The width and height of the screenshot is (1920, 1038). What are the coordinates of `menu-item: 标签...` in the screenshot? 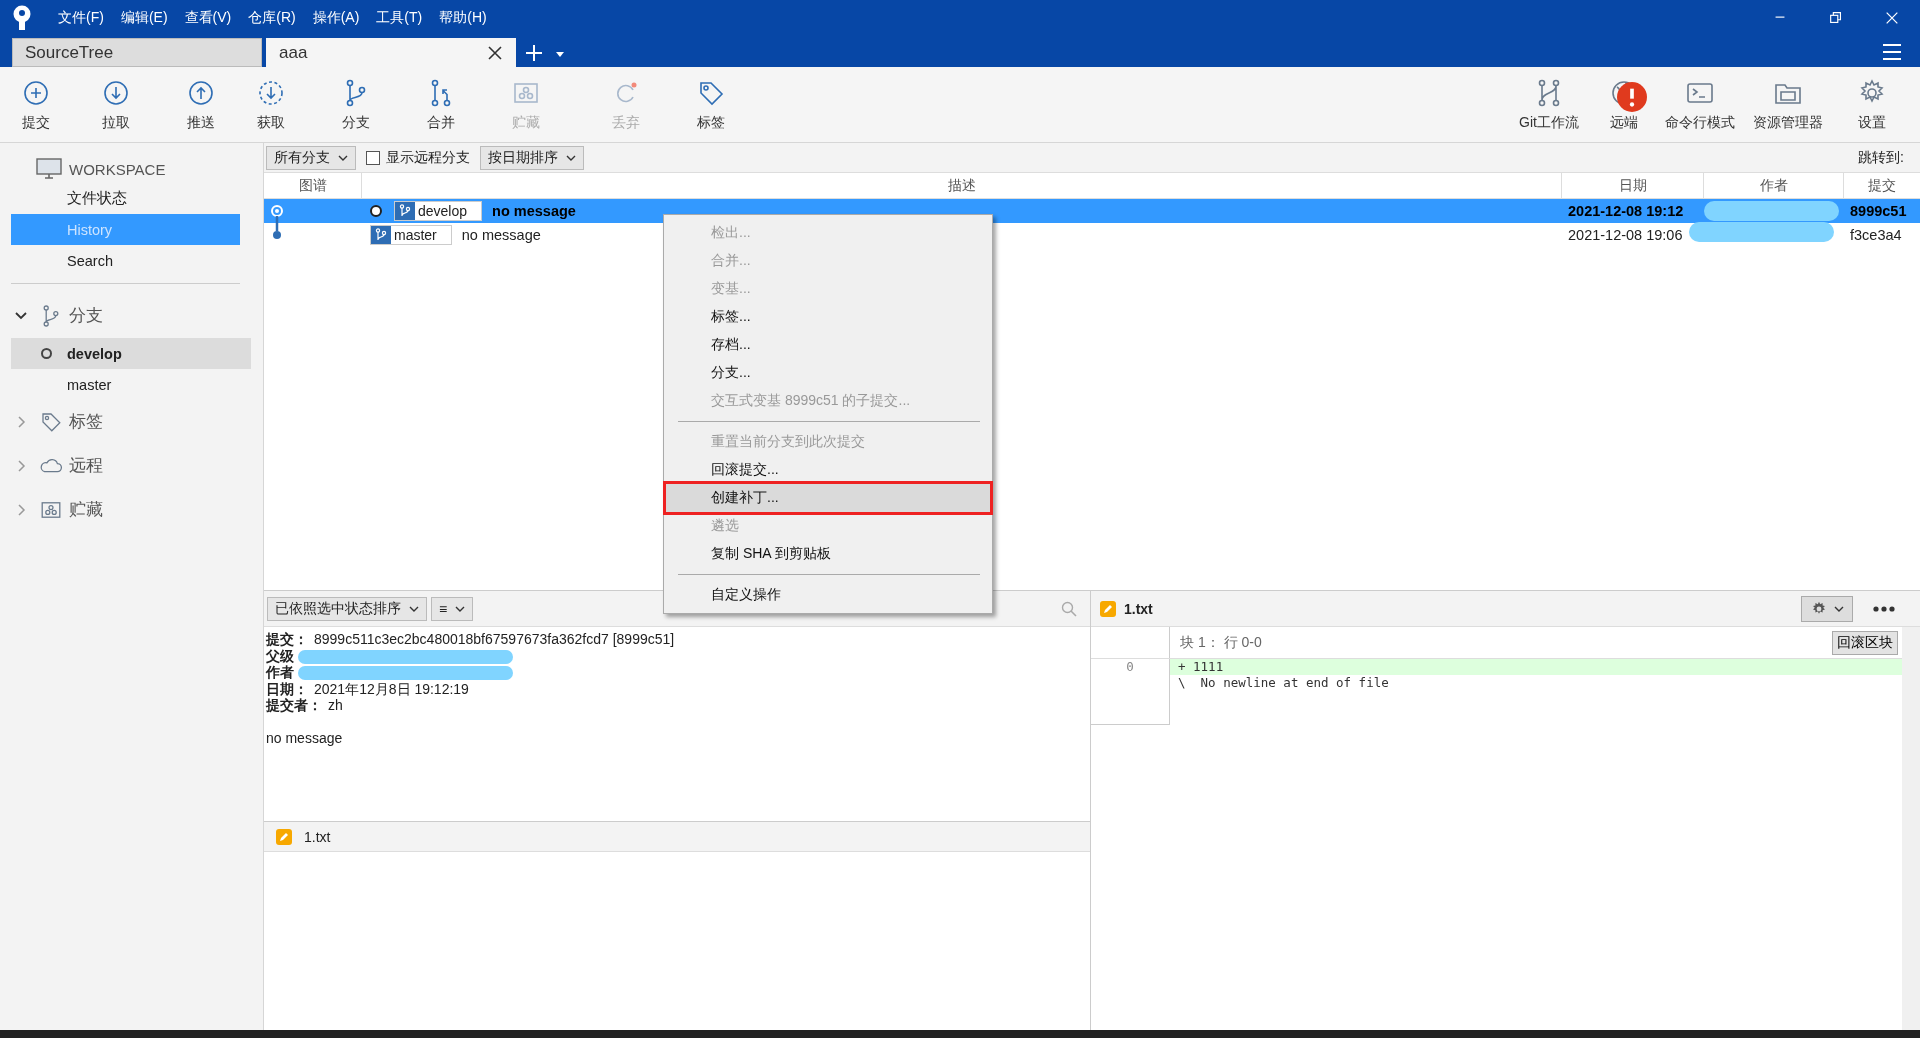 It's located at (828, 317).